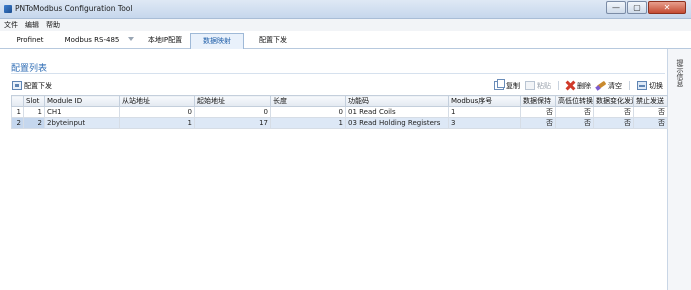 This screenshot has height=290, width=691. Describe the element at coordinates (165, 41) in the screenshot. I see `tab-local-ip: 本地IP配置` at that location.